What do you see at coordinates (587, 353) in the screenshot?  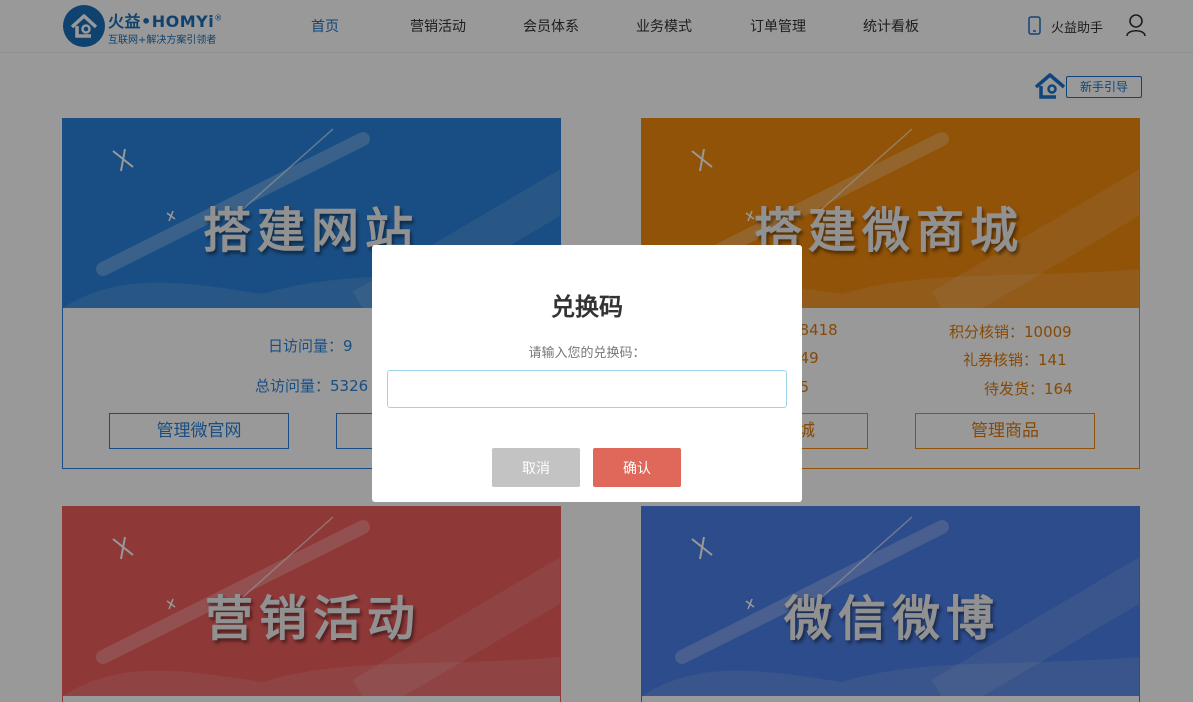 I see `dialog-prompt: 请输入您的兑换码：` at bounding box center [587, 353].